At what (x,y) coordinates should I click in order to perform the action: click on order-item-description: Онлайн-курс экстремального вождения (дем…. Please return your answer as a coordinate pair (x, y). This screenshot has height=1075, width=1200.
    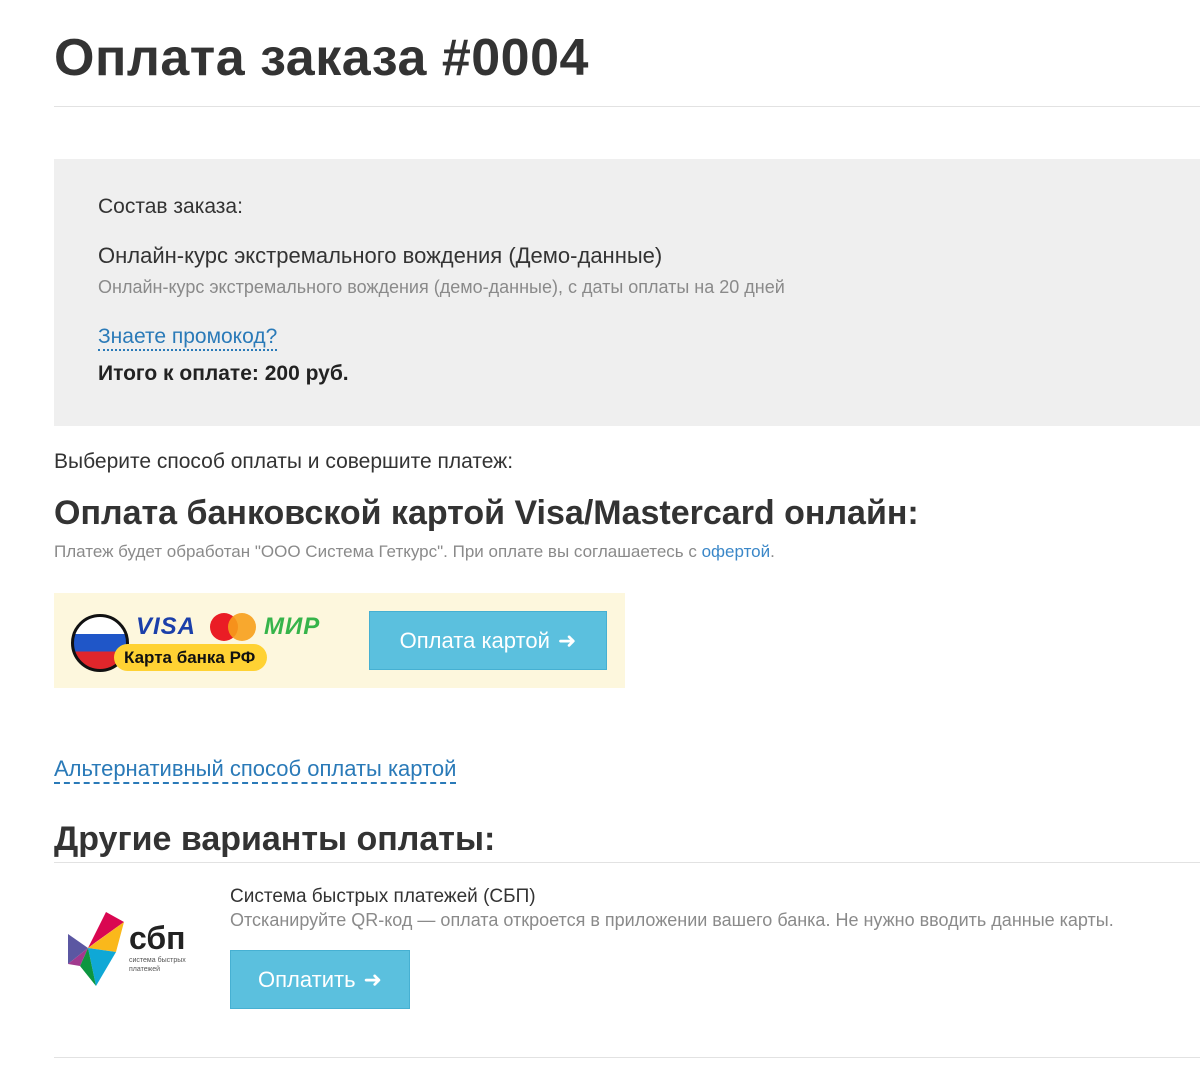
    Looking at the image, I should click on (441, 287).